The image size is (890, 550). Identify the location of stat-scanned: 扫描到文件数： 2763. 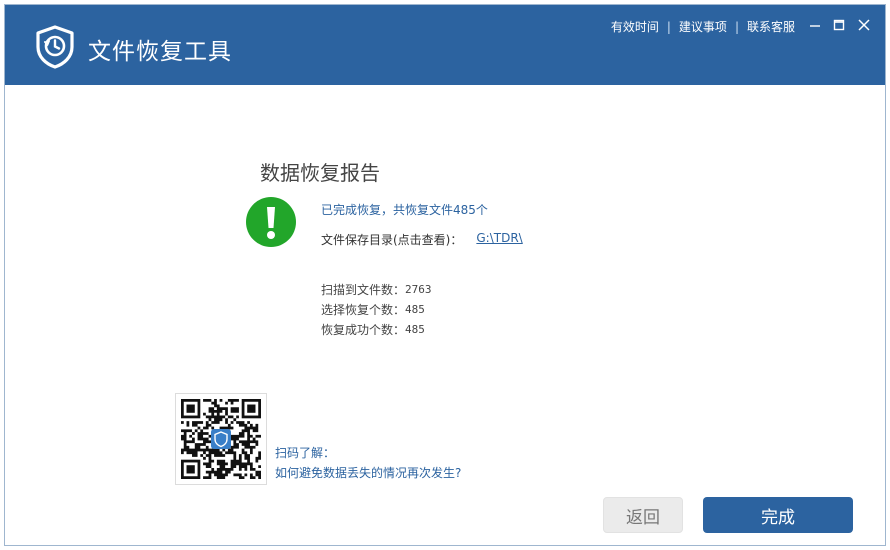
(376, 290).